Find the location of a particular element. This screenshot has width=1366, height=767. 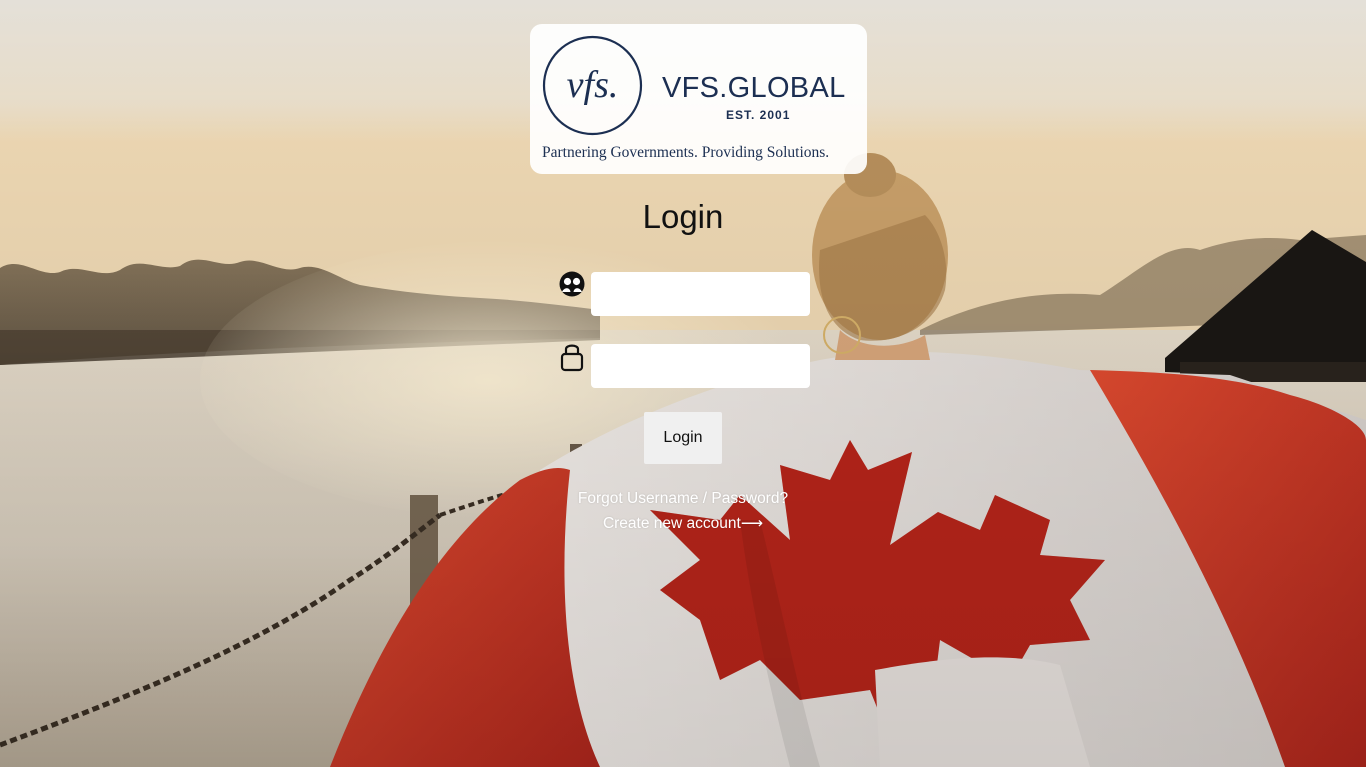

lock-icon is located at coordinates (572, 358).